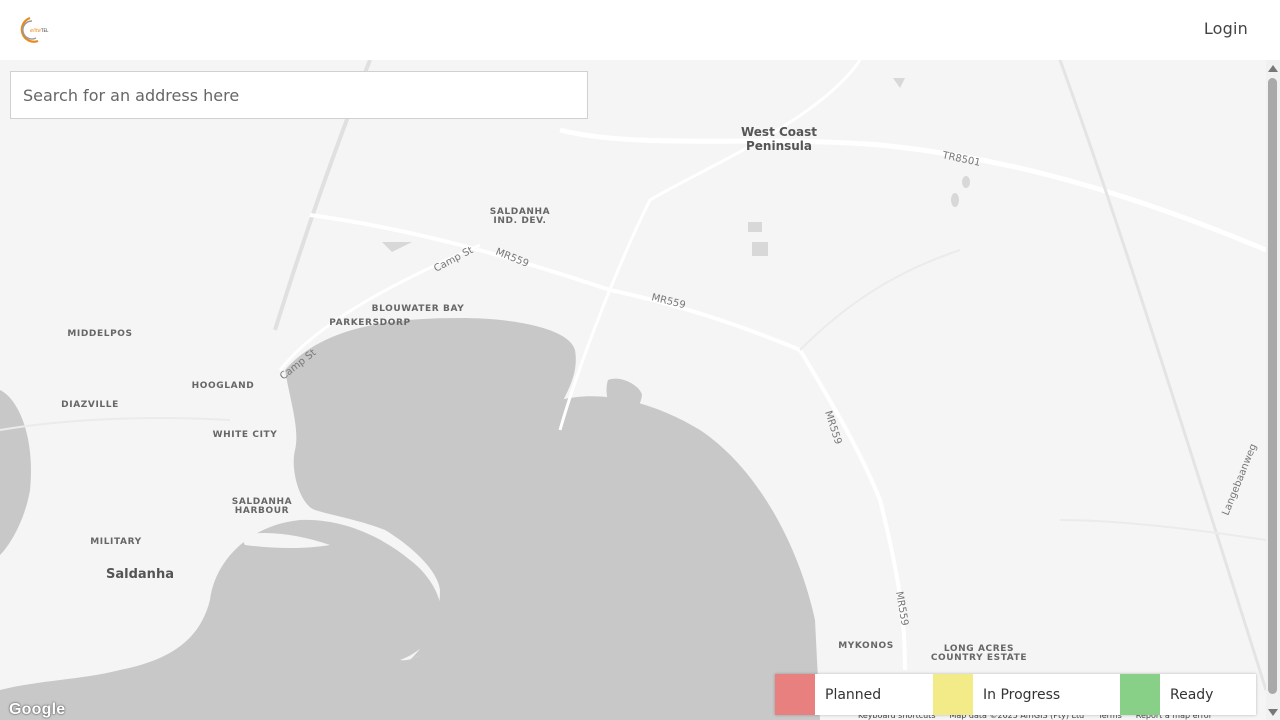 The height and width of the screenshot is (720, 1280). I want to click on map-label-saldanha: Saldanha, so click(140, 574).